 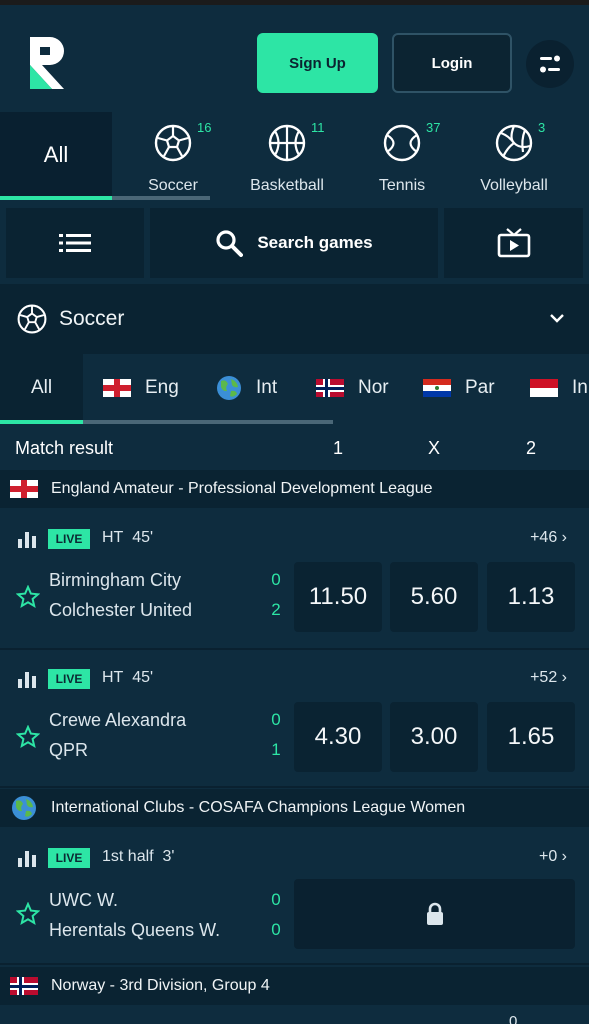 What do you see at coordinates (287, 143) in the screenshot?
I see `basketball-icon` at bounding box center [287, 143].